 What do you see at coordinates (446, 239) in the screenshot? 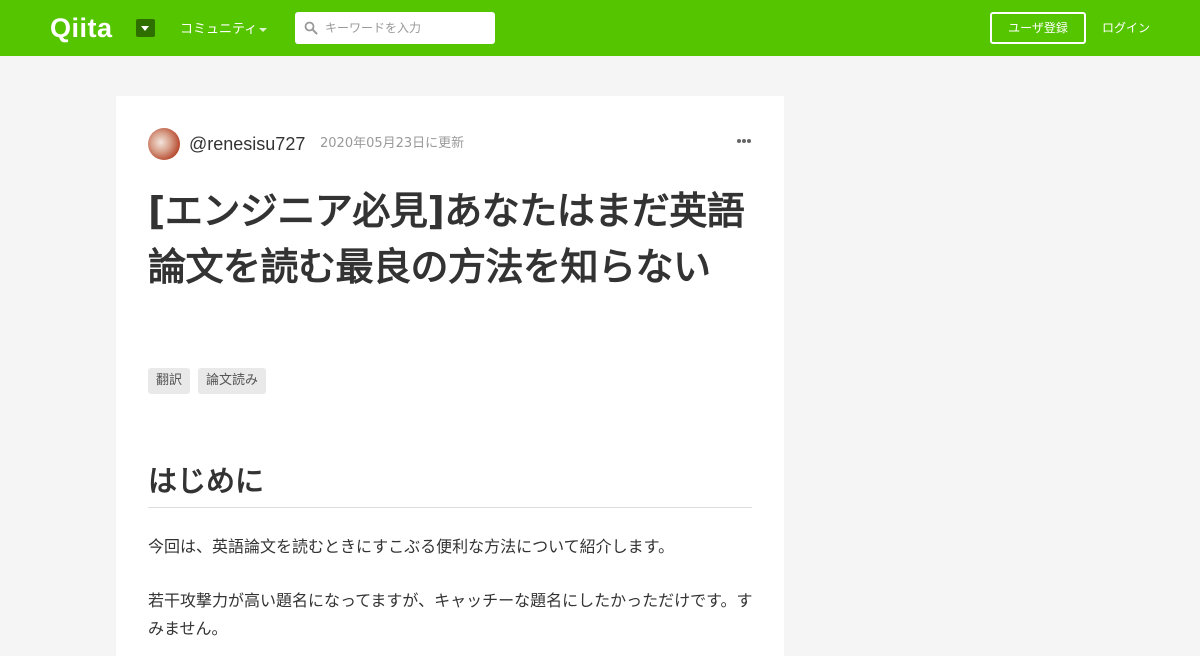
I see `article-title: [エンジニア必見]あなたはまだ英語論文を読む最良の方法を知らない` at bounding box center [446, 239].